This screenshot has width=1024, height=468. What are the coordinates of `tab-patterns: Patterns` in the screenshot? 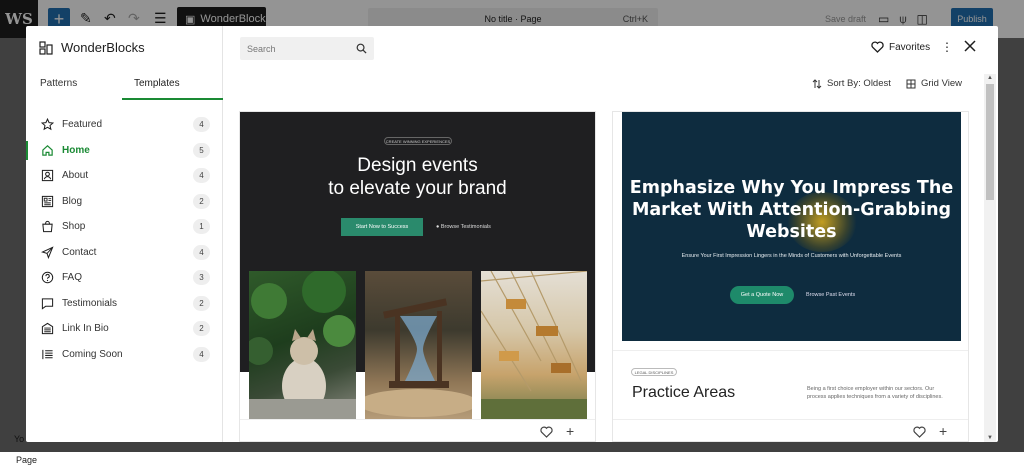 It's located at (73, 89).